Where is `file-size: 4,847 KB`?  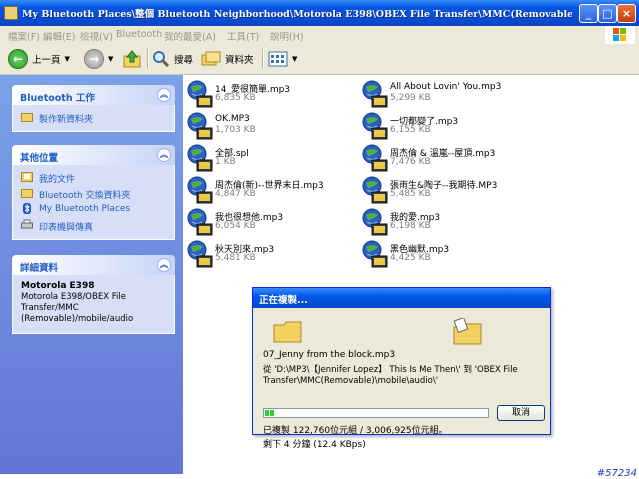
file-size: 4,847 KB is located at coordinates (235, 194).